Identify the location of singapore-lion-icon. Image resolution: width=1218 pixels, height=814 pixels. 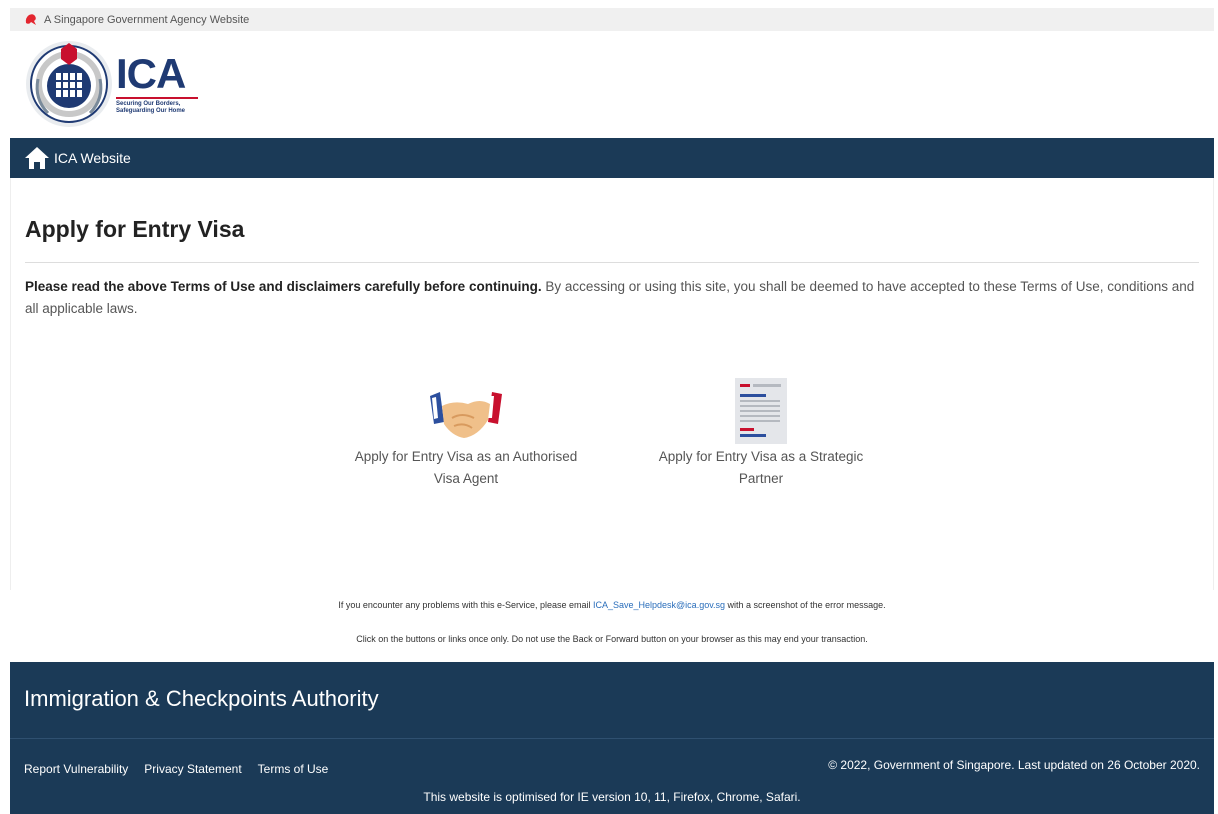
(30, 19).